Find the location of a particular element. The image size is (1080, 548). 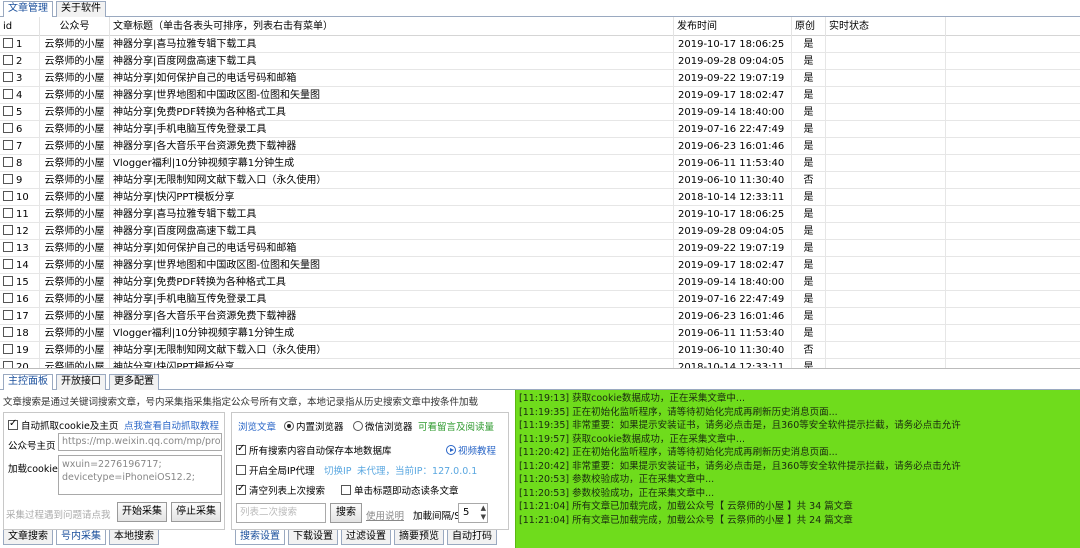

comments-read-link: 可看留言及阅读量 is located at coordinates (456, 426).